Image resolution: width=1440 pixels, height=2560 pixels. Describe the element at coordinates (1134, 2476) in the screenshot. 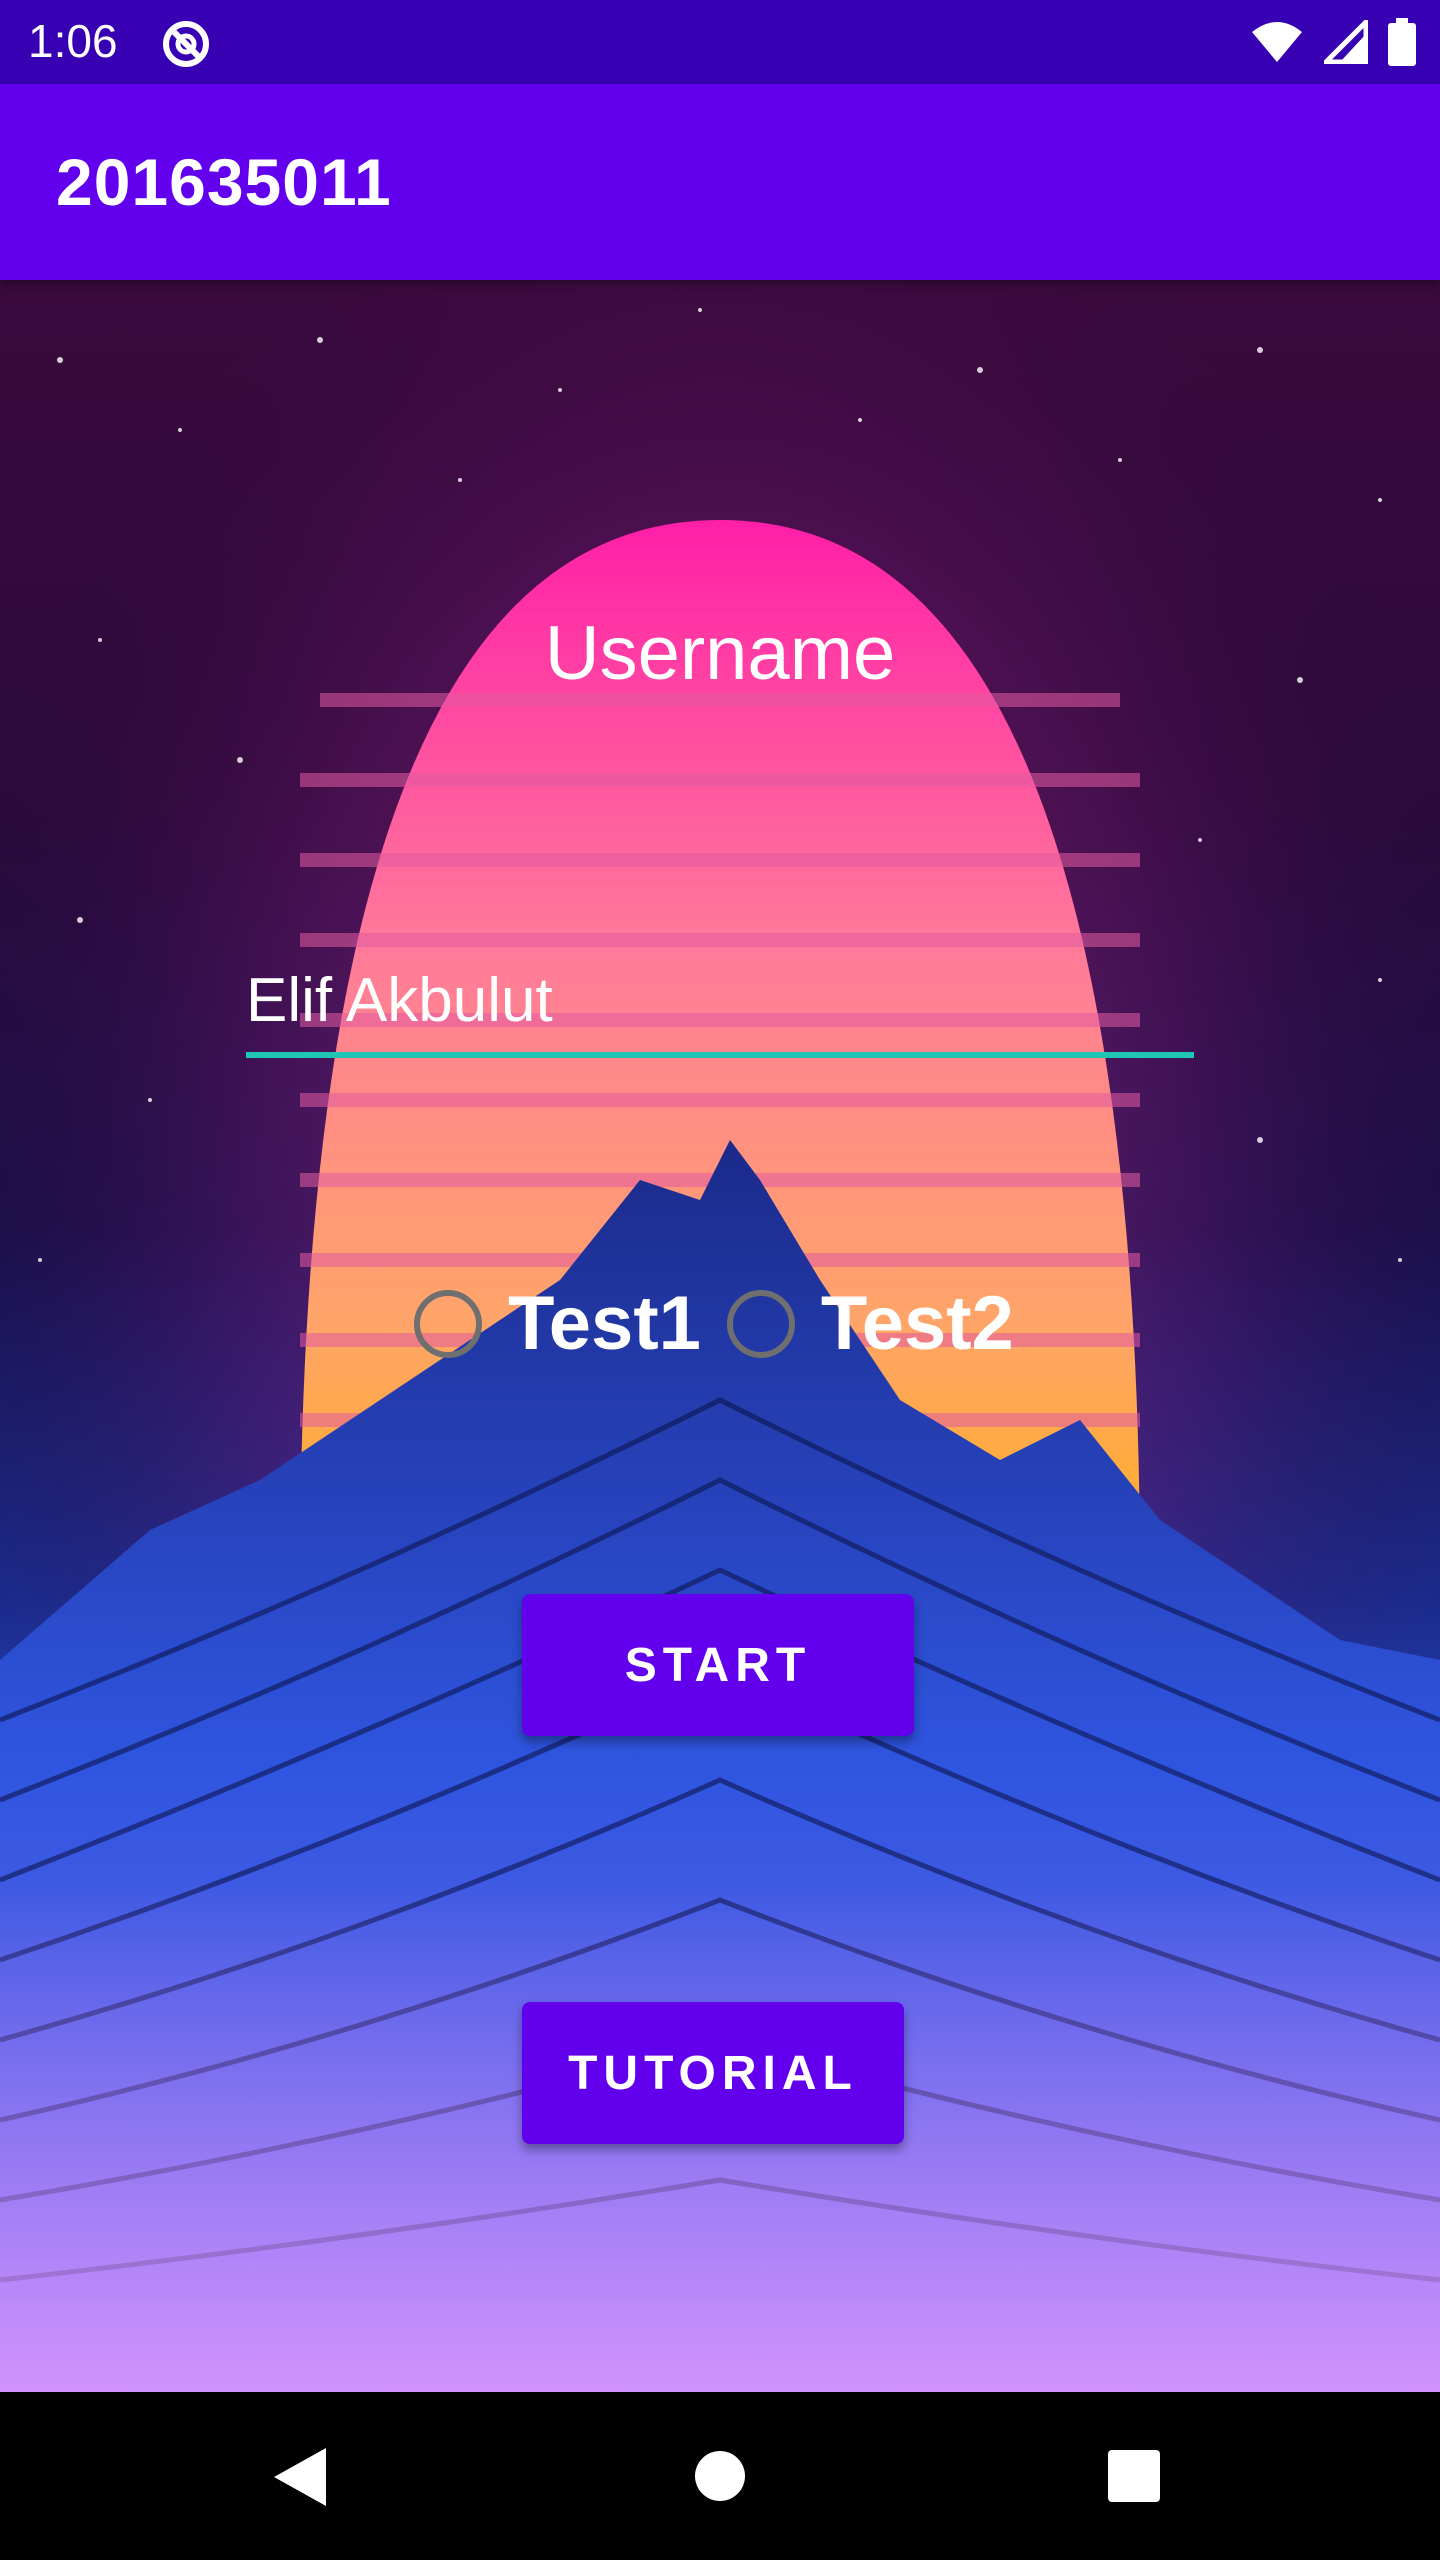

I see `recents-icon` at that location.